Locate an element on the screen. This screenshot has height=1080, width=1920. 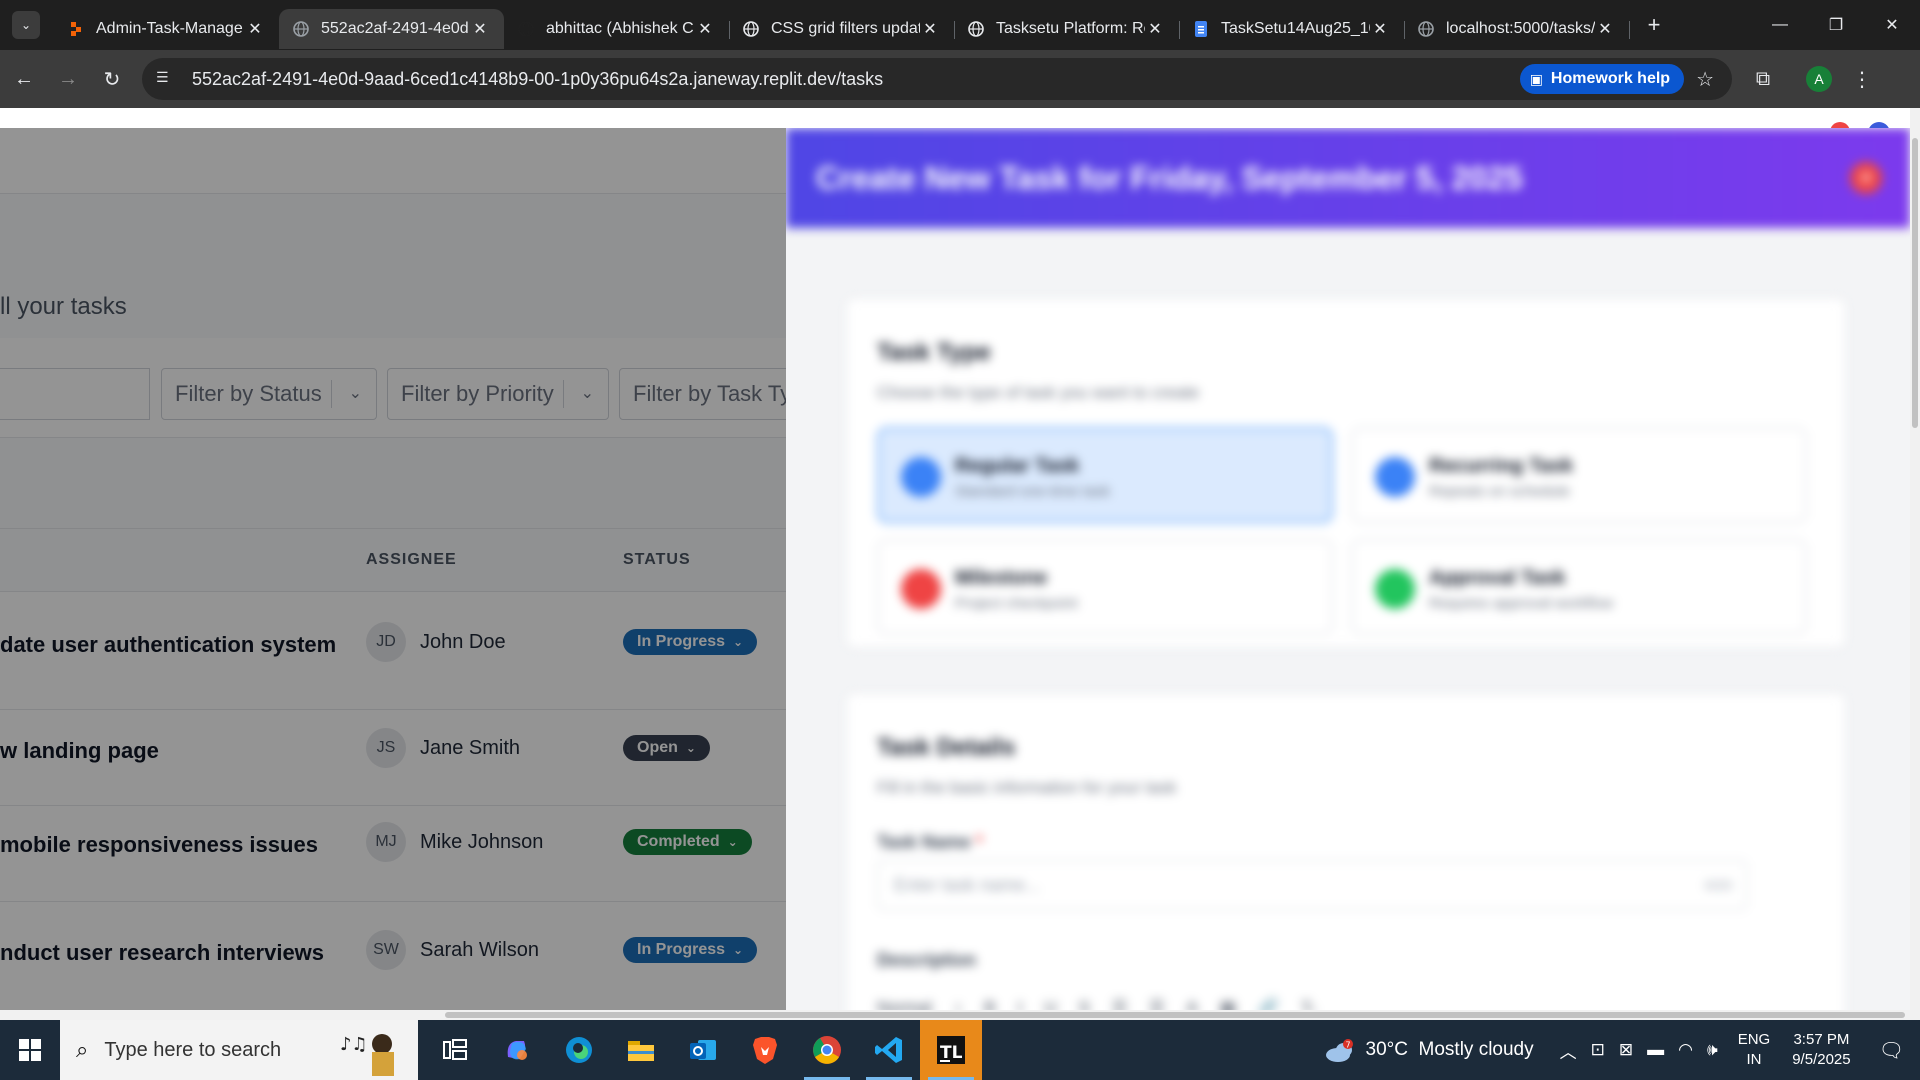
homework-help-label: Homework help is located at coordinates (1610, 78).